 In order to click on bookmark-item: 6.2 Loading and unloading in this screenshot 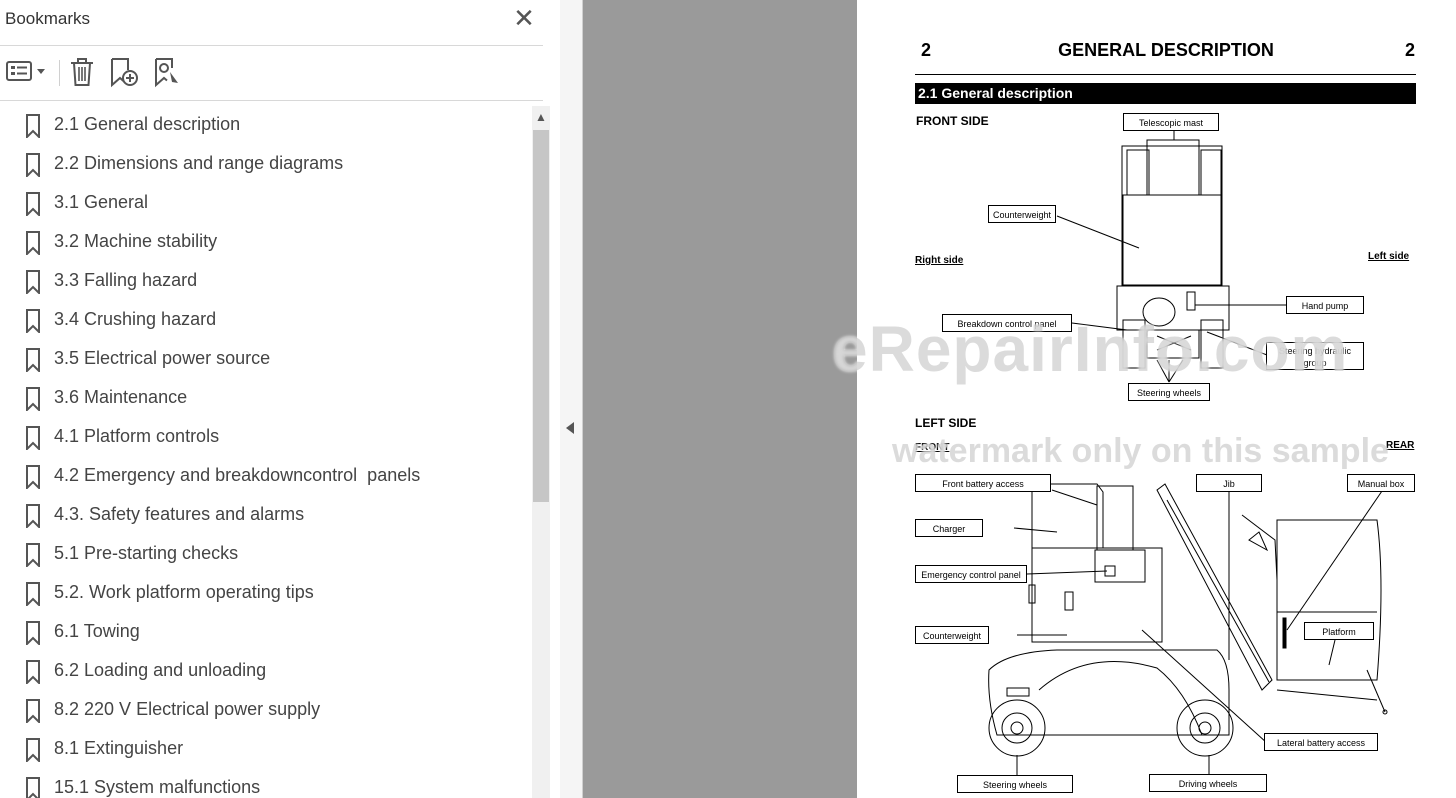, I will do `click(265, 671)`.